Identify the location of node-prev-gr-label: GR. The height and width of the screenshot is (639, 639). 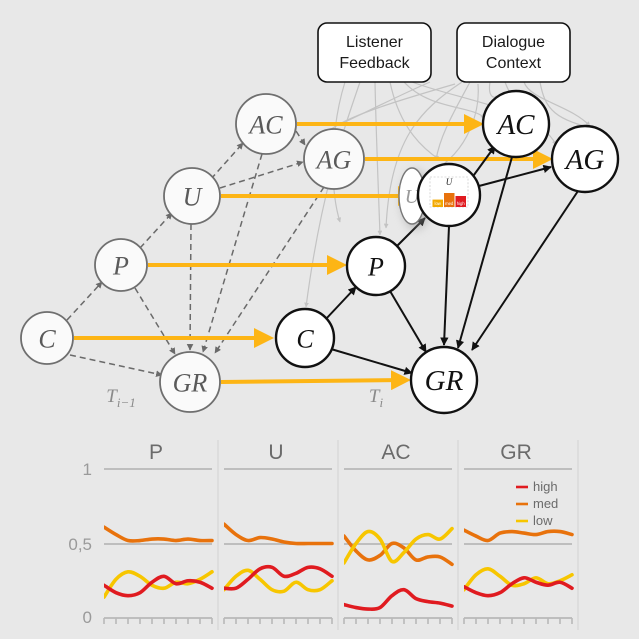
(190, 383).